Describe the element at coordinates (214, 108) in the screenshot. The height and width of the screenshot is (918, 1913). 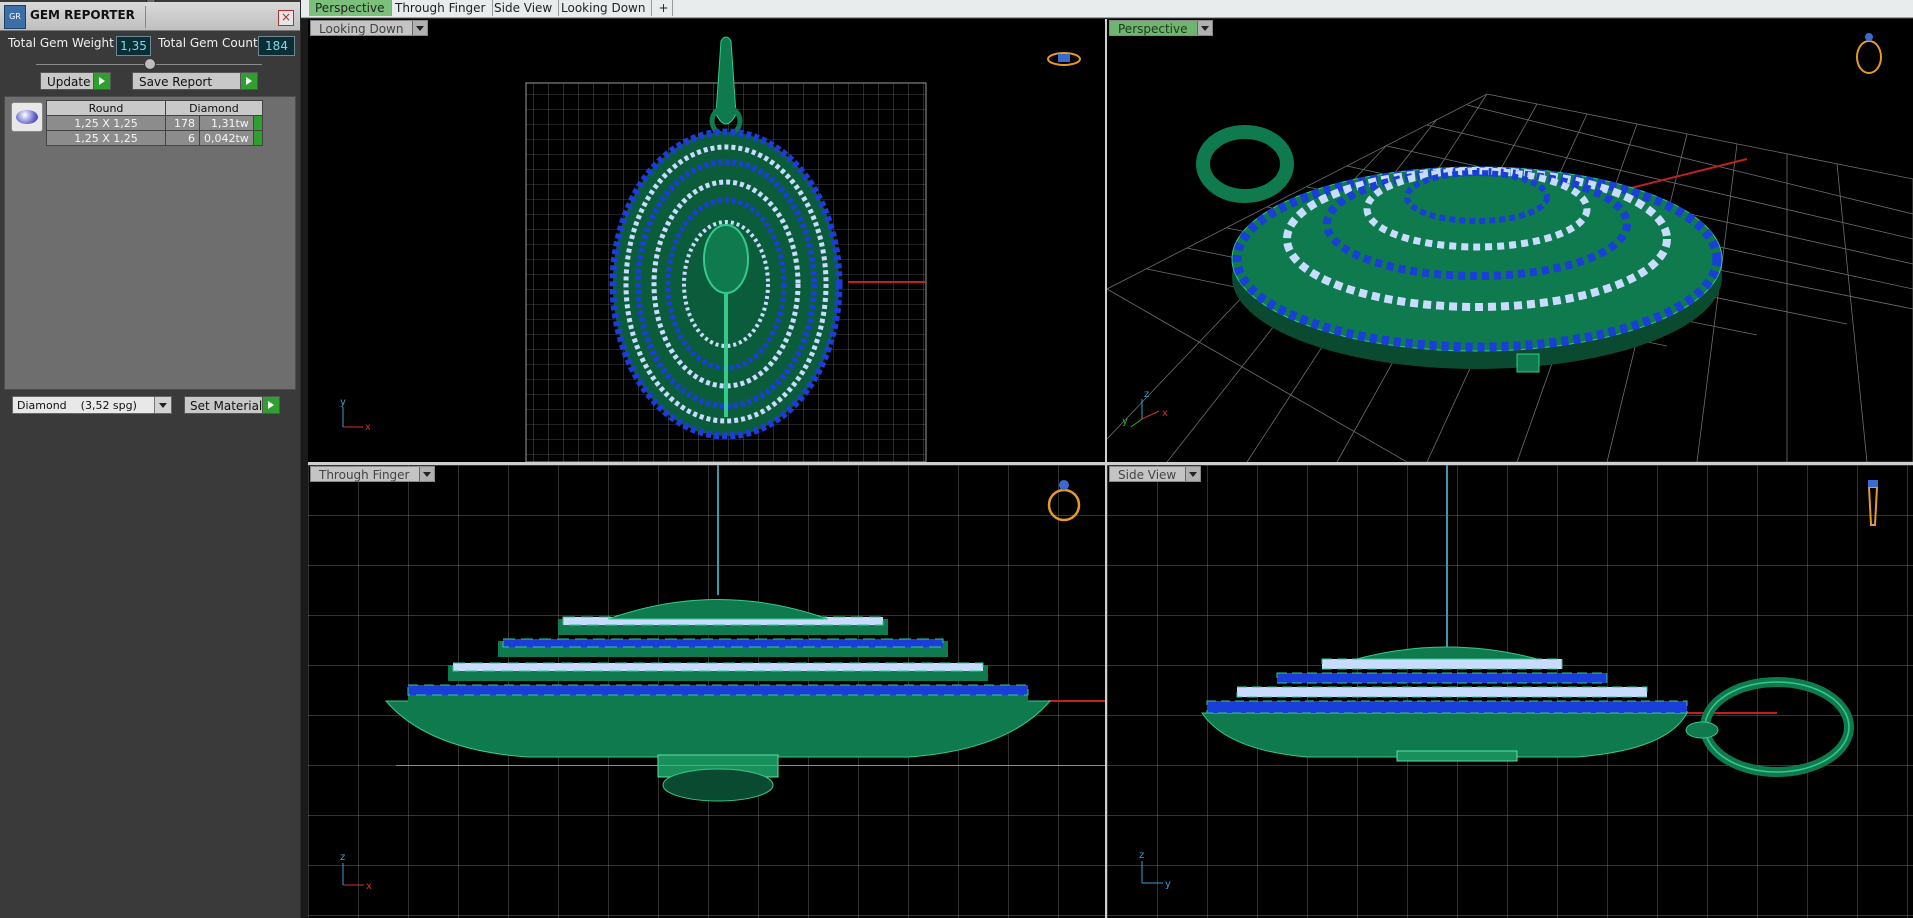
I see `gem-material-header: Diamond` at that location.